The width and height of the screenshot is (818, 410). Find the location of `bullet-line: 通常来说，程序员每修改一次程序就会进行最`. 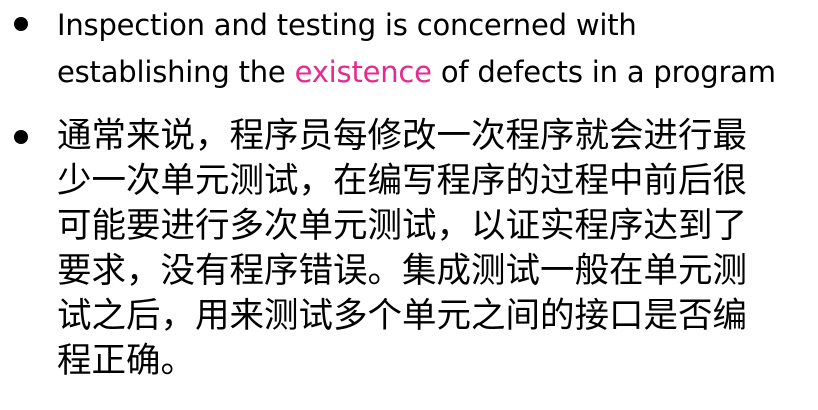

bullet-line: 通常来说，程序员每修改一次程序就会进行最 is located at coordinates (402, 136).